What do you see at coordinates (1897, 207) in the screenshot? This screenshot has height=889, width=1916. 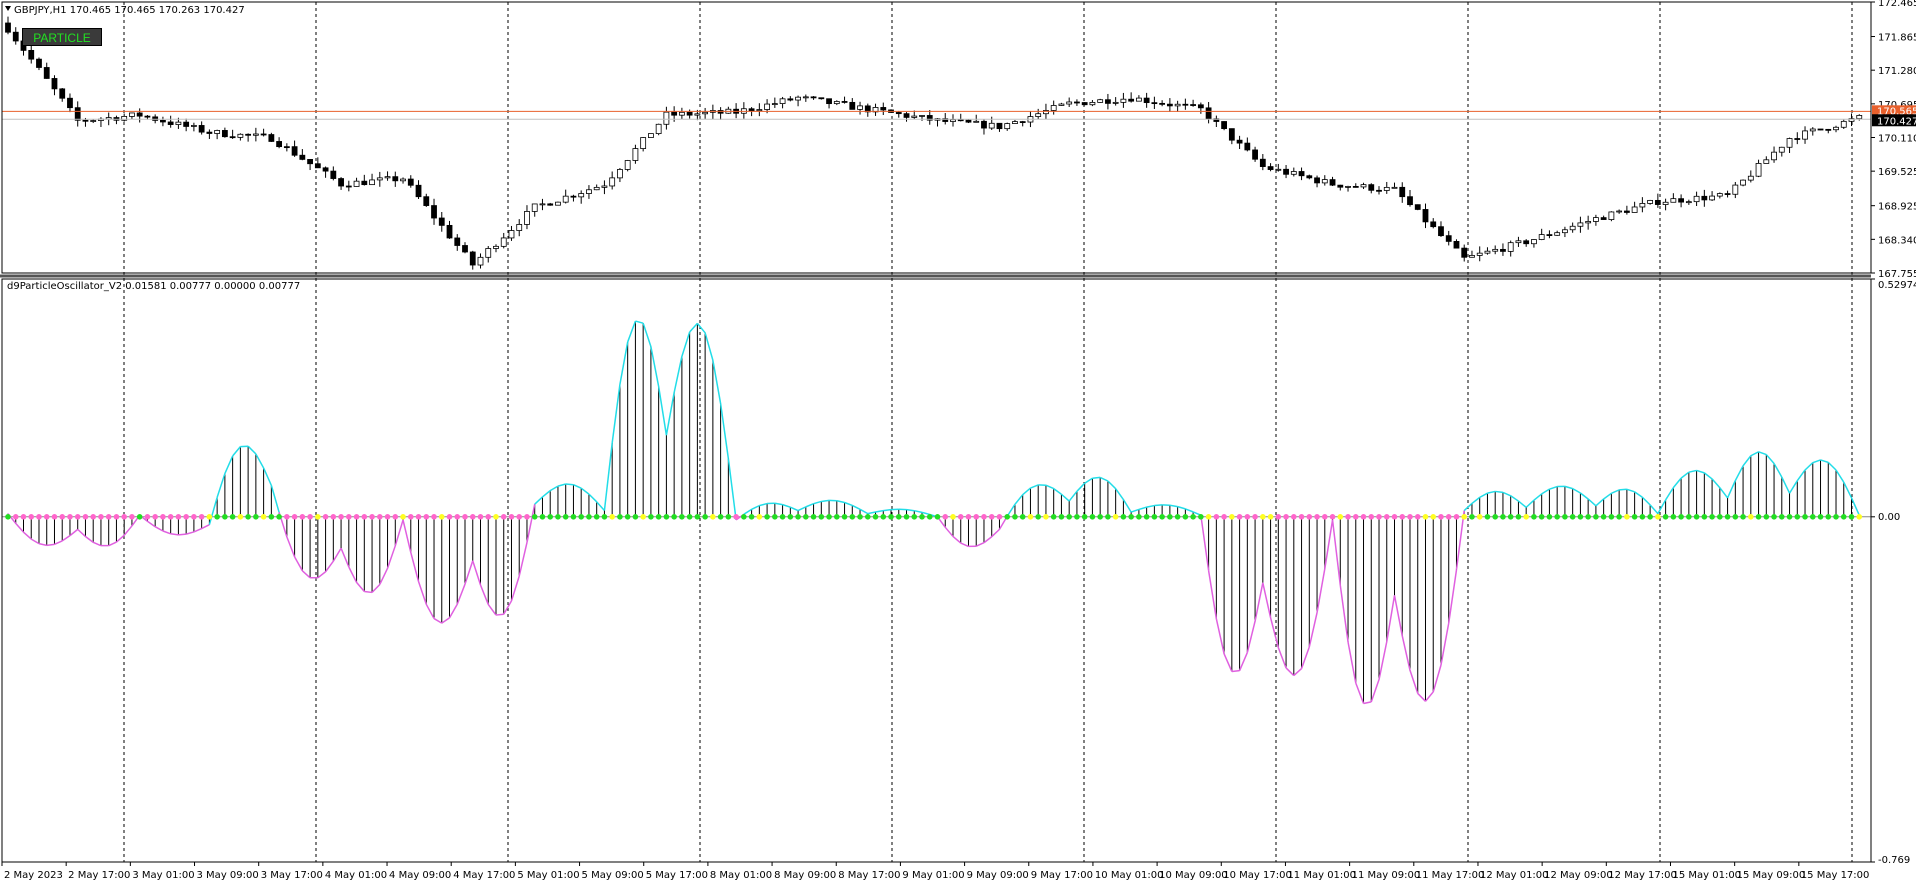 I see `price-tick-label: 168.925` at bounding box center [1897, 207].